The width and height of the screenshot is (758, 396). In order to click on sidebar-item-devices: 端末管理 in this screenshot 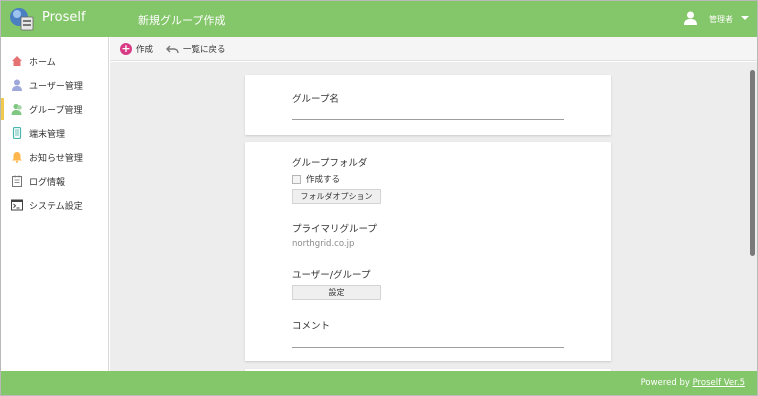, I will do `click(54, 133)`.